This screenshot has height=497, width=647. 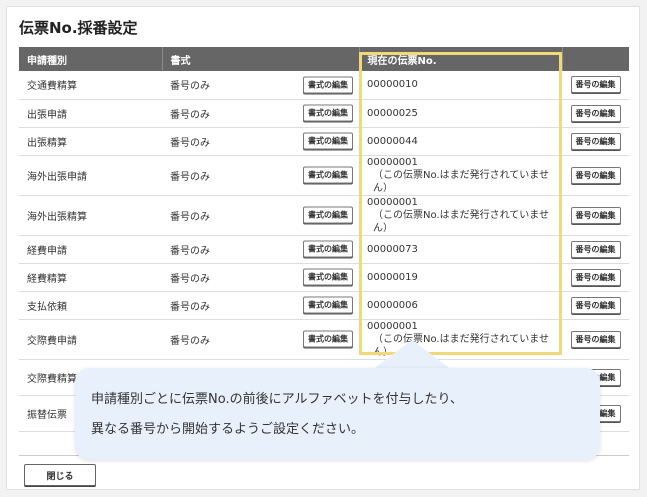 I want to click on cell-type: 支払依頼, so click(x=90, y=305).